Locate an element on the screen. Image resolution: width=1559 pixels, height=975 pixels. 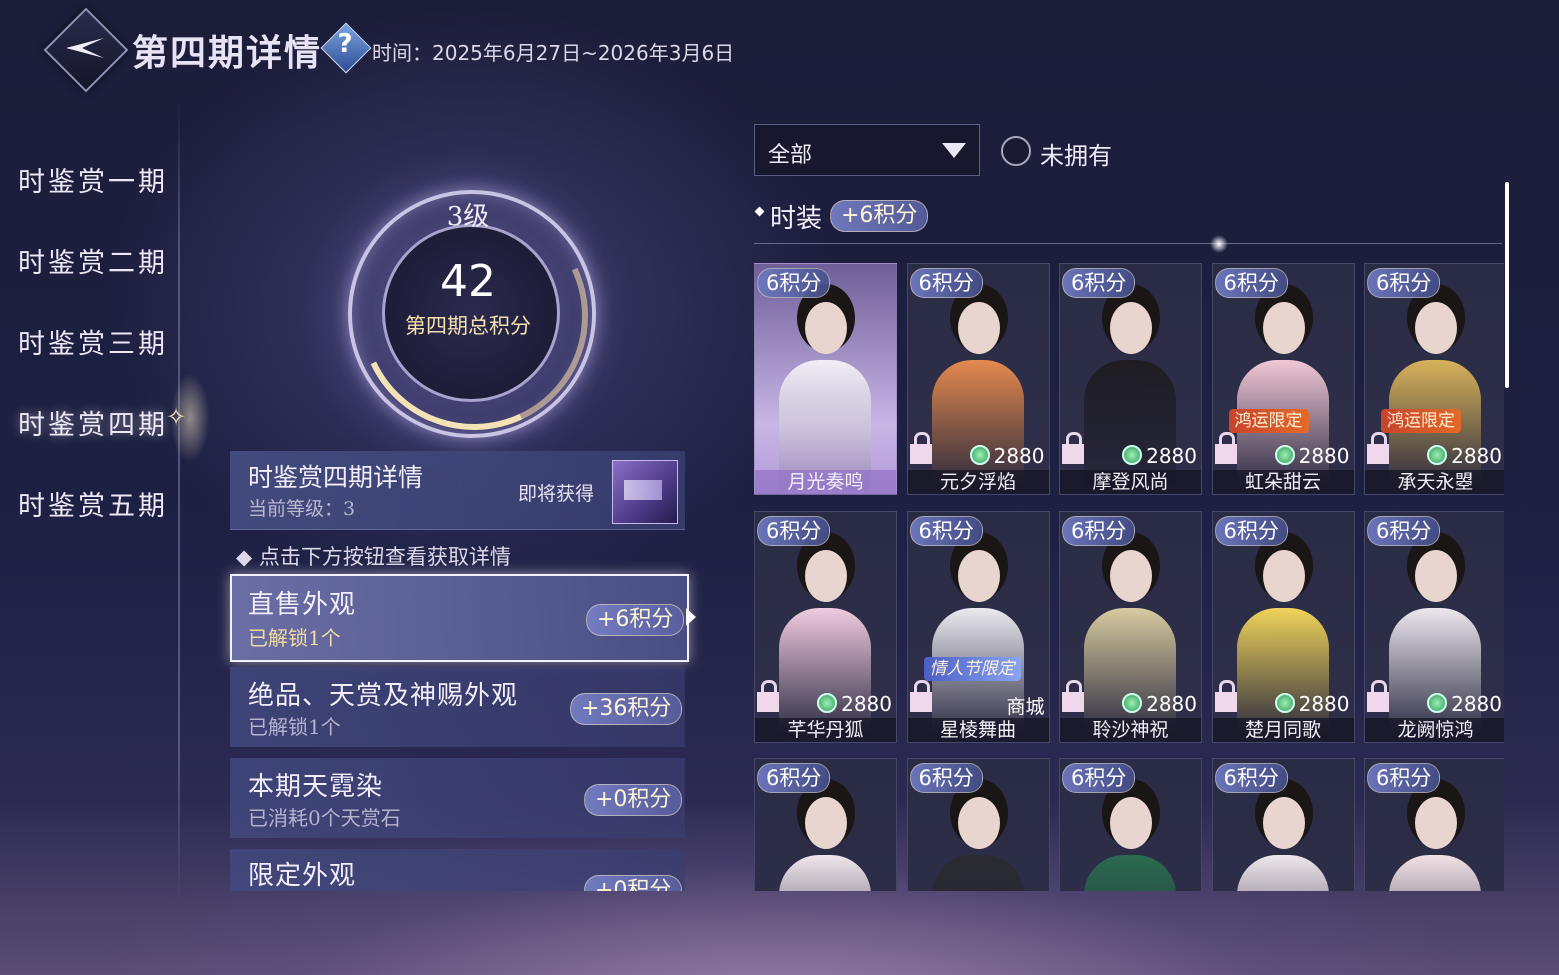
period-text: 时间：2025年6月27日~2026年3月6日 is located at coordinates (553, 53).